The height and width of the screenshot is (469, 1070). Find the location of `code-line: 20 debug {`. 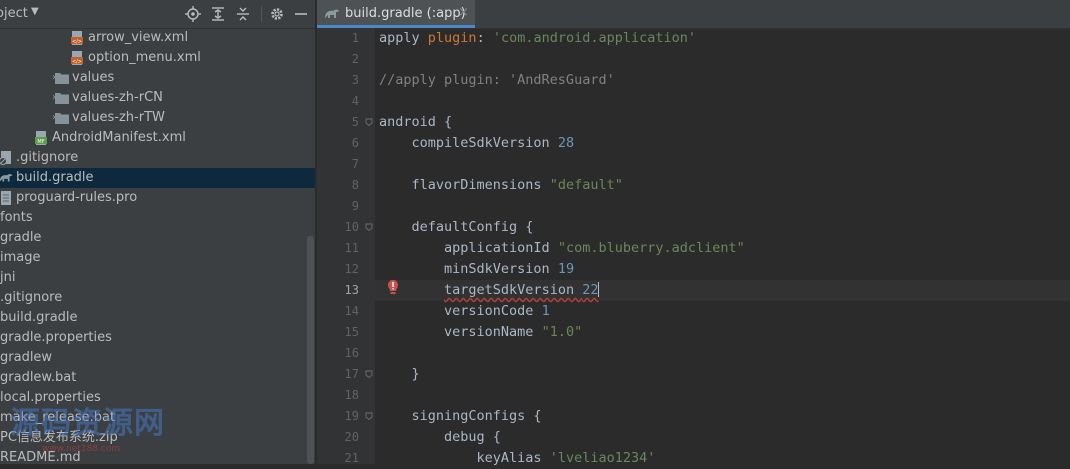

code-line: 20 debug { is located at coordinates (707, 437).